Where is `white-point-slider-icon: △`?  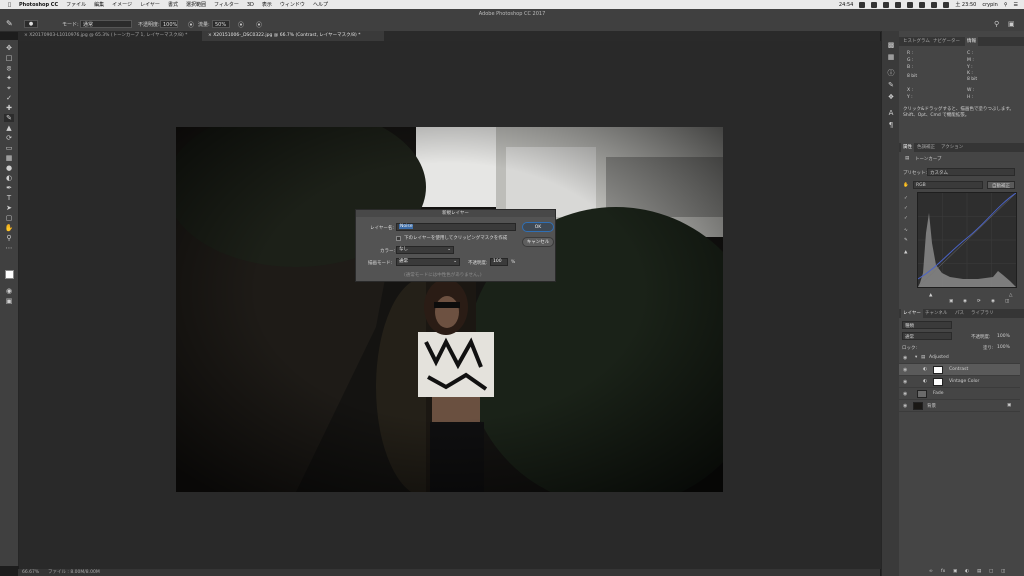
white-point-slider-icon: △ is located at coordinates (1010, 295).